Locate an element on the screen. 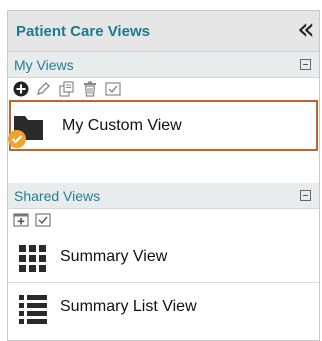  view-item-label: My Custom View is located at coordinates (122, 125).